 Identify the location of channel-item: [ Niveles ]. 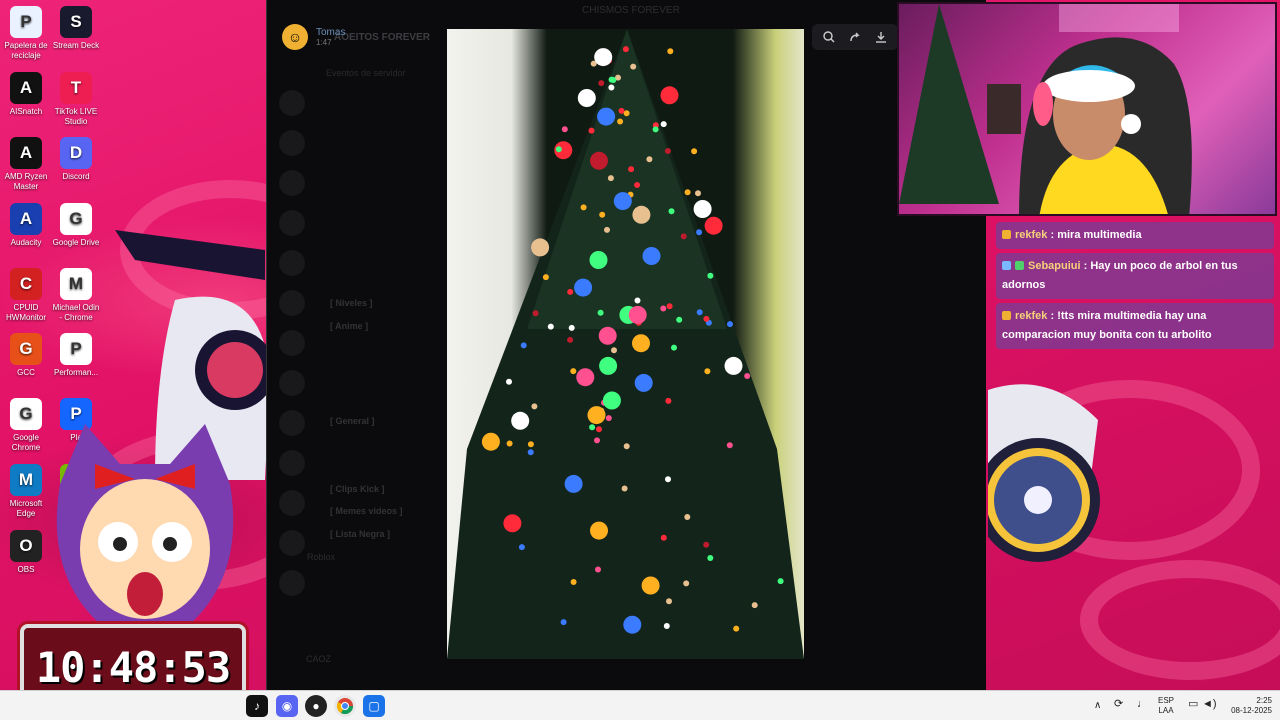
(351, 303).